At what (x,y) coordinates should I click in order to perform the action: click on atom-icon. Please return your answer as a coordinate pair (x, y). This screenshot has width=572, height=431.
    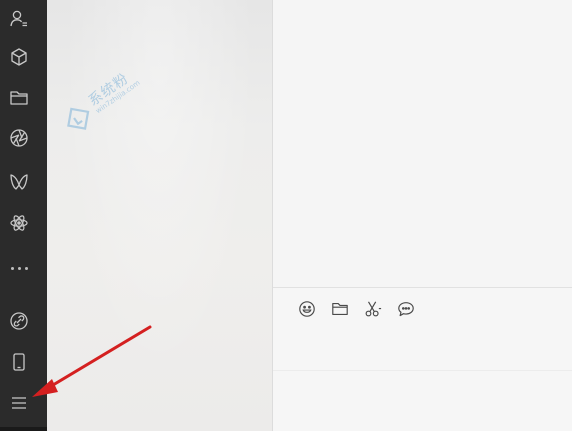
    Looking at the image, I should click on (19, 223).